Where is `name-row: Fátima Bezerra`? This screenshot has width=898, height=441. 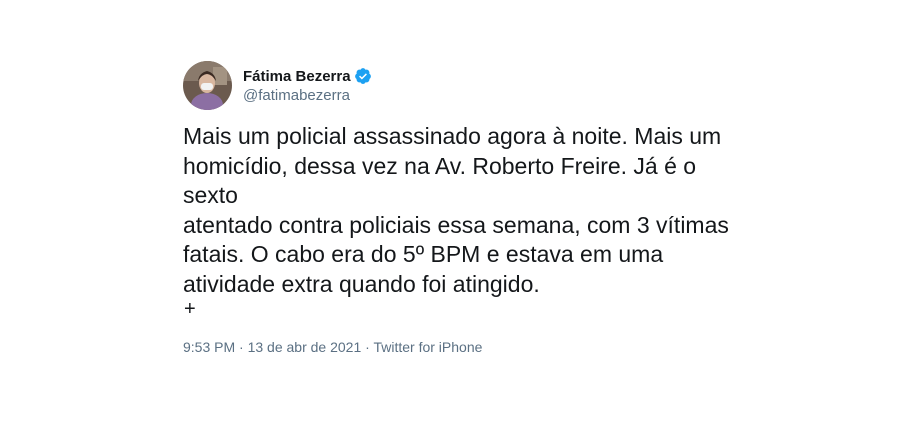 name-row: Fátima Bezerra is located at coordinates (307, 76).